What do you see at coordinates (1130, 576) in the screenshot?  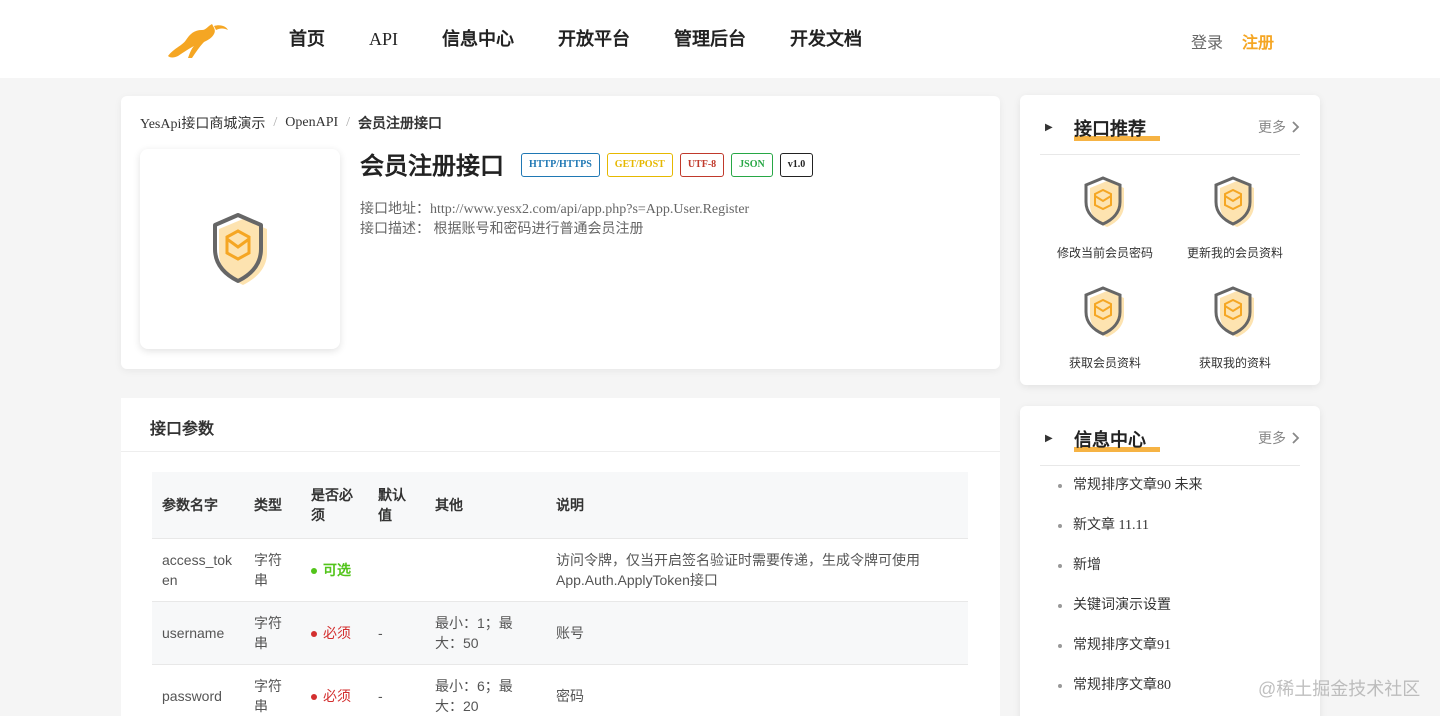 I see `list-item: 新增` at bounding box center [1130, 576].